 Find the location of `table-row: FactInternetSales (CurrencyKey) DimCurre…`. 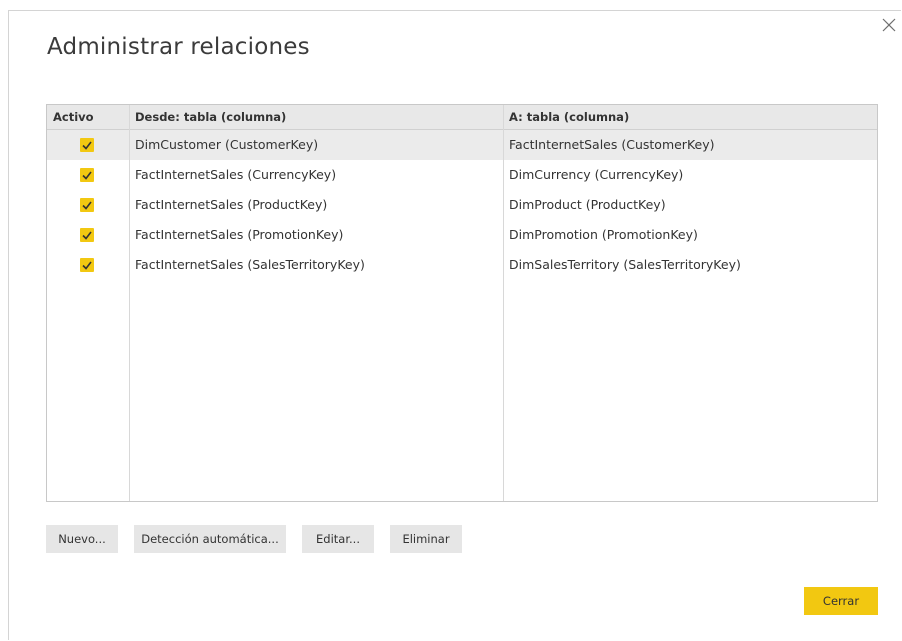

table-row: FactInternetSales (CurrencyKey) DimCurre… is located at coordinates (462, 175).